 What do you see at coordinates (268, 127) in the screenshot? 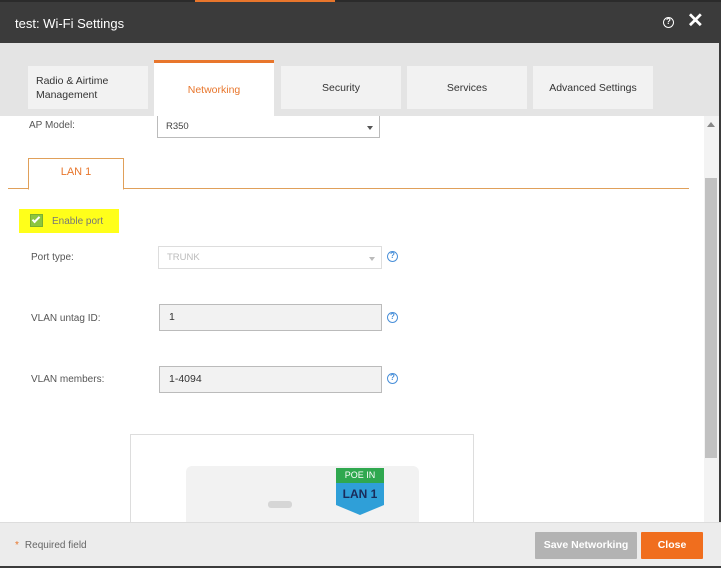
I see `ap-model-select: R350` at bounding box center [268, 127].